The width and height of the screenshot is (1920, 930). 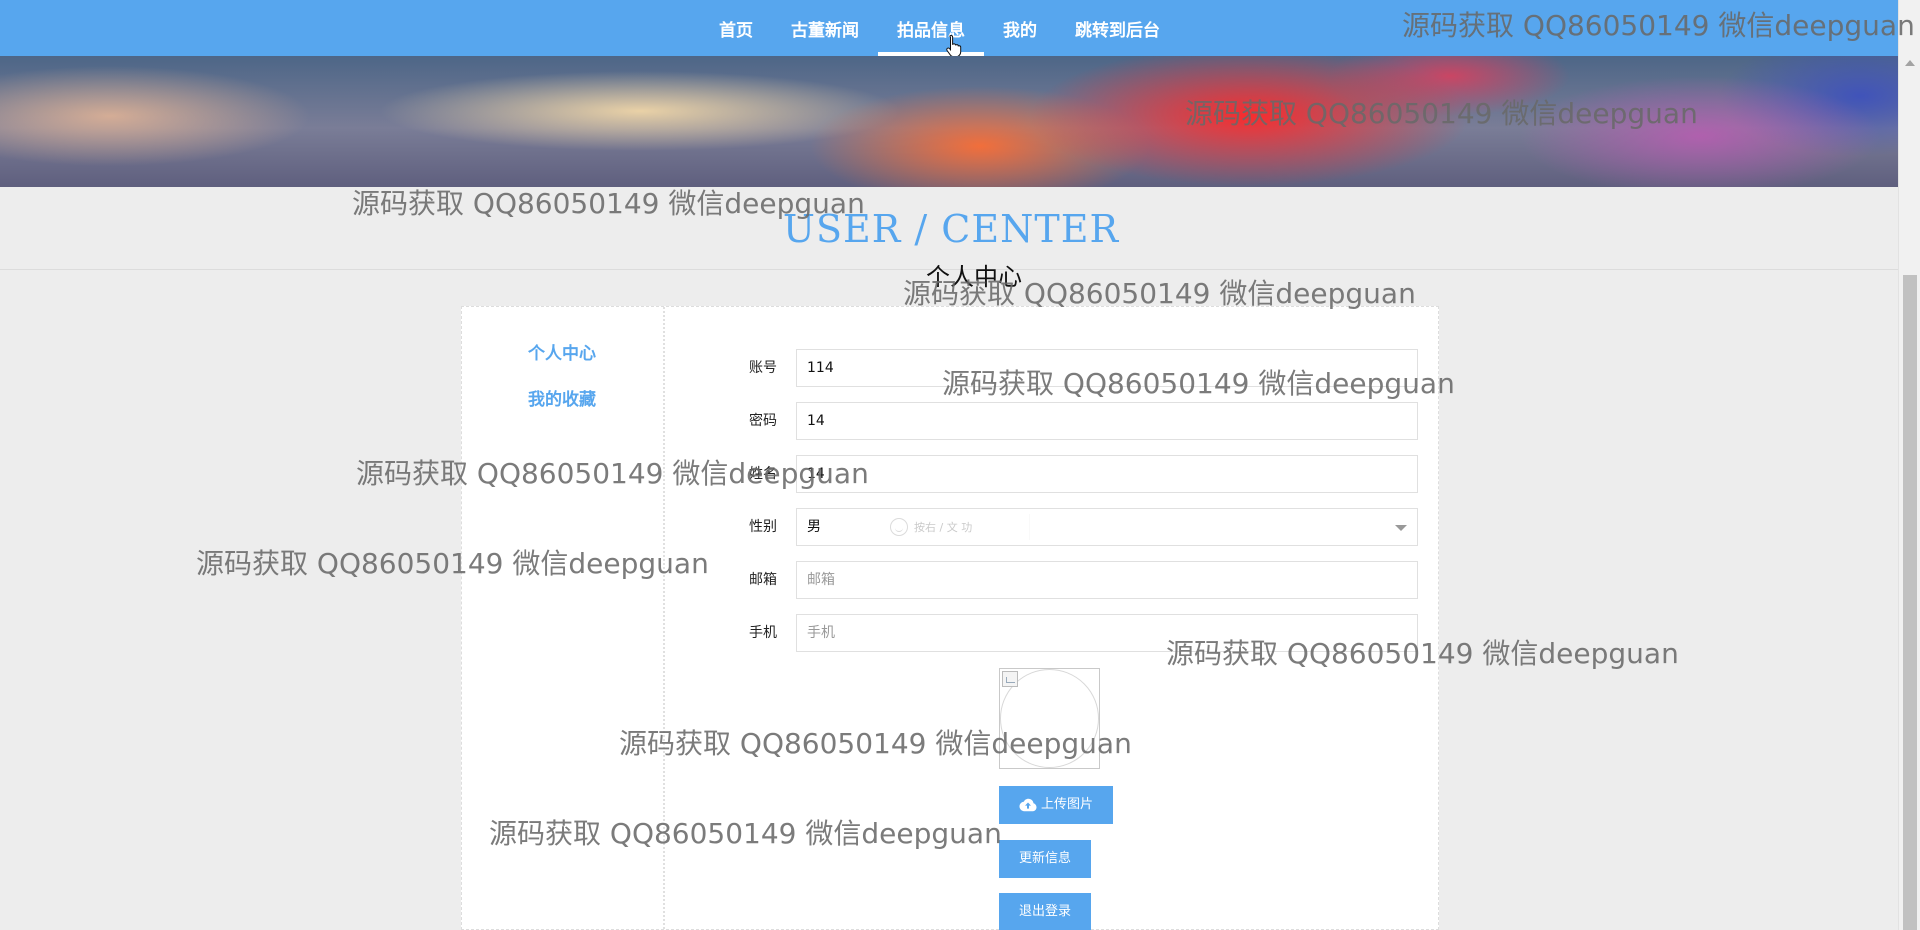 What do you see at coordinates (1020, 28) in the screenshot?
I see `nav-item-mine: 我的` at bounding box center [1020, 28].